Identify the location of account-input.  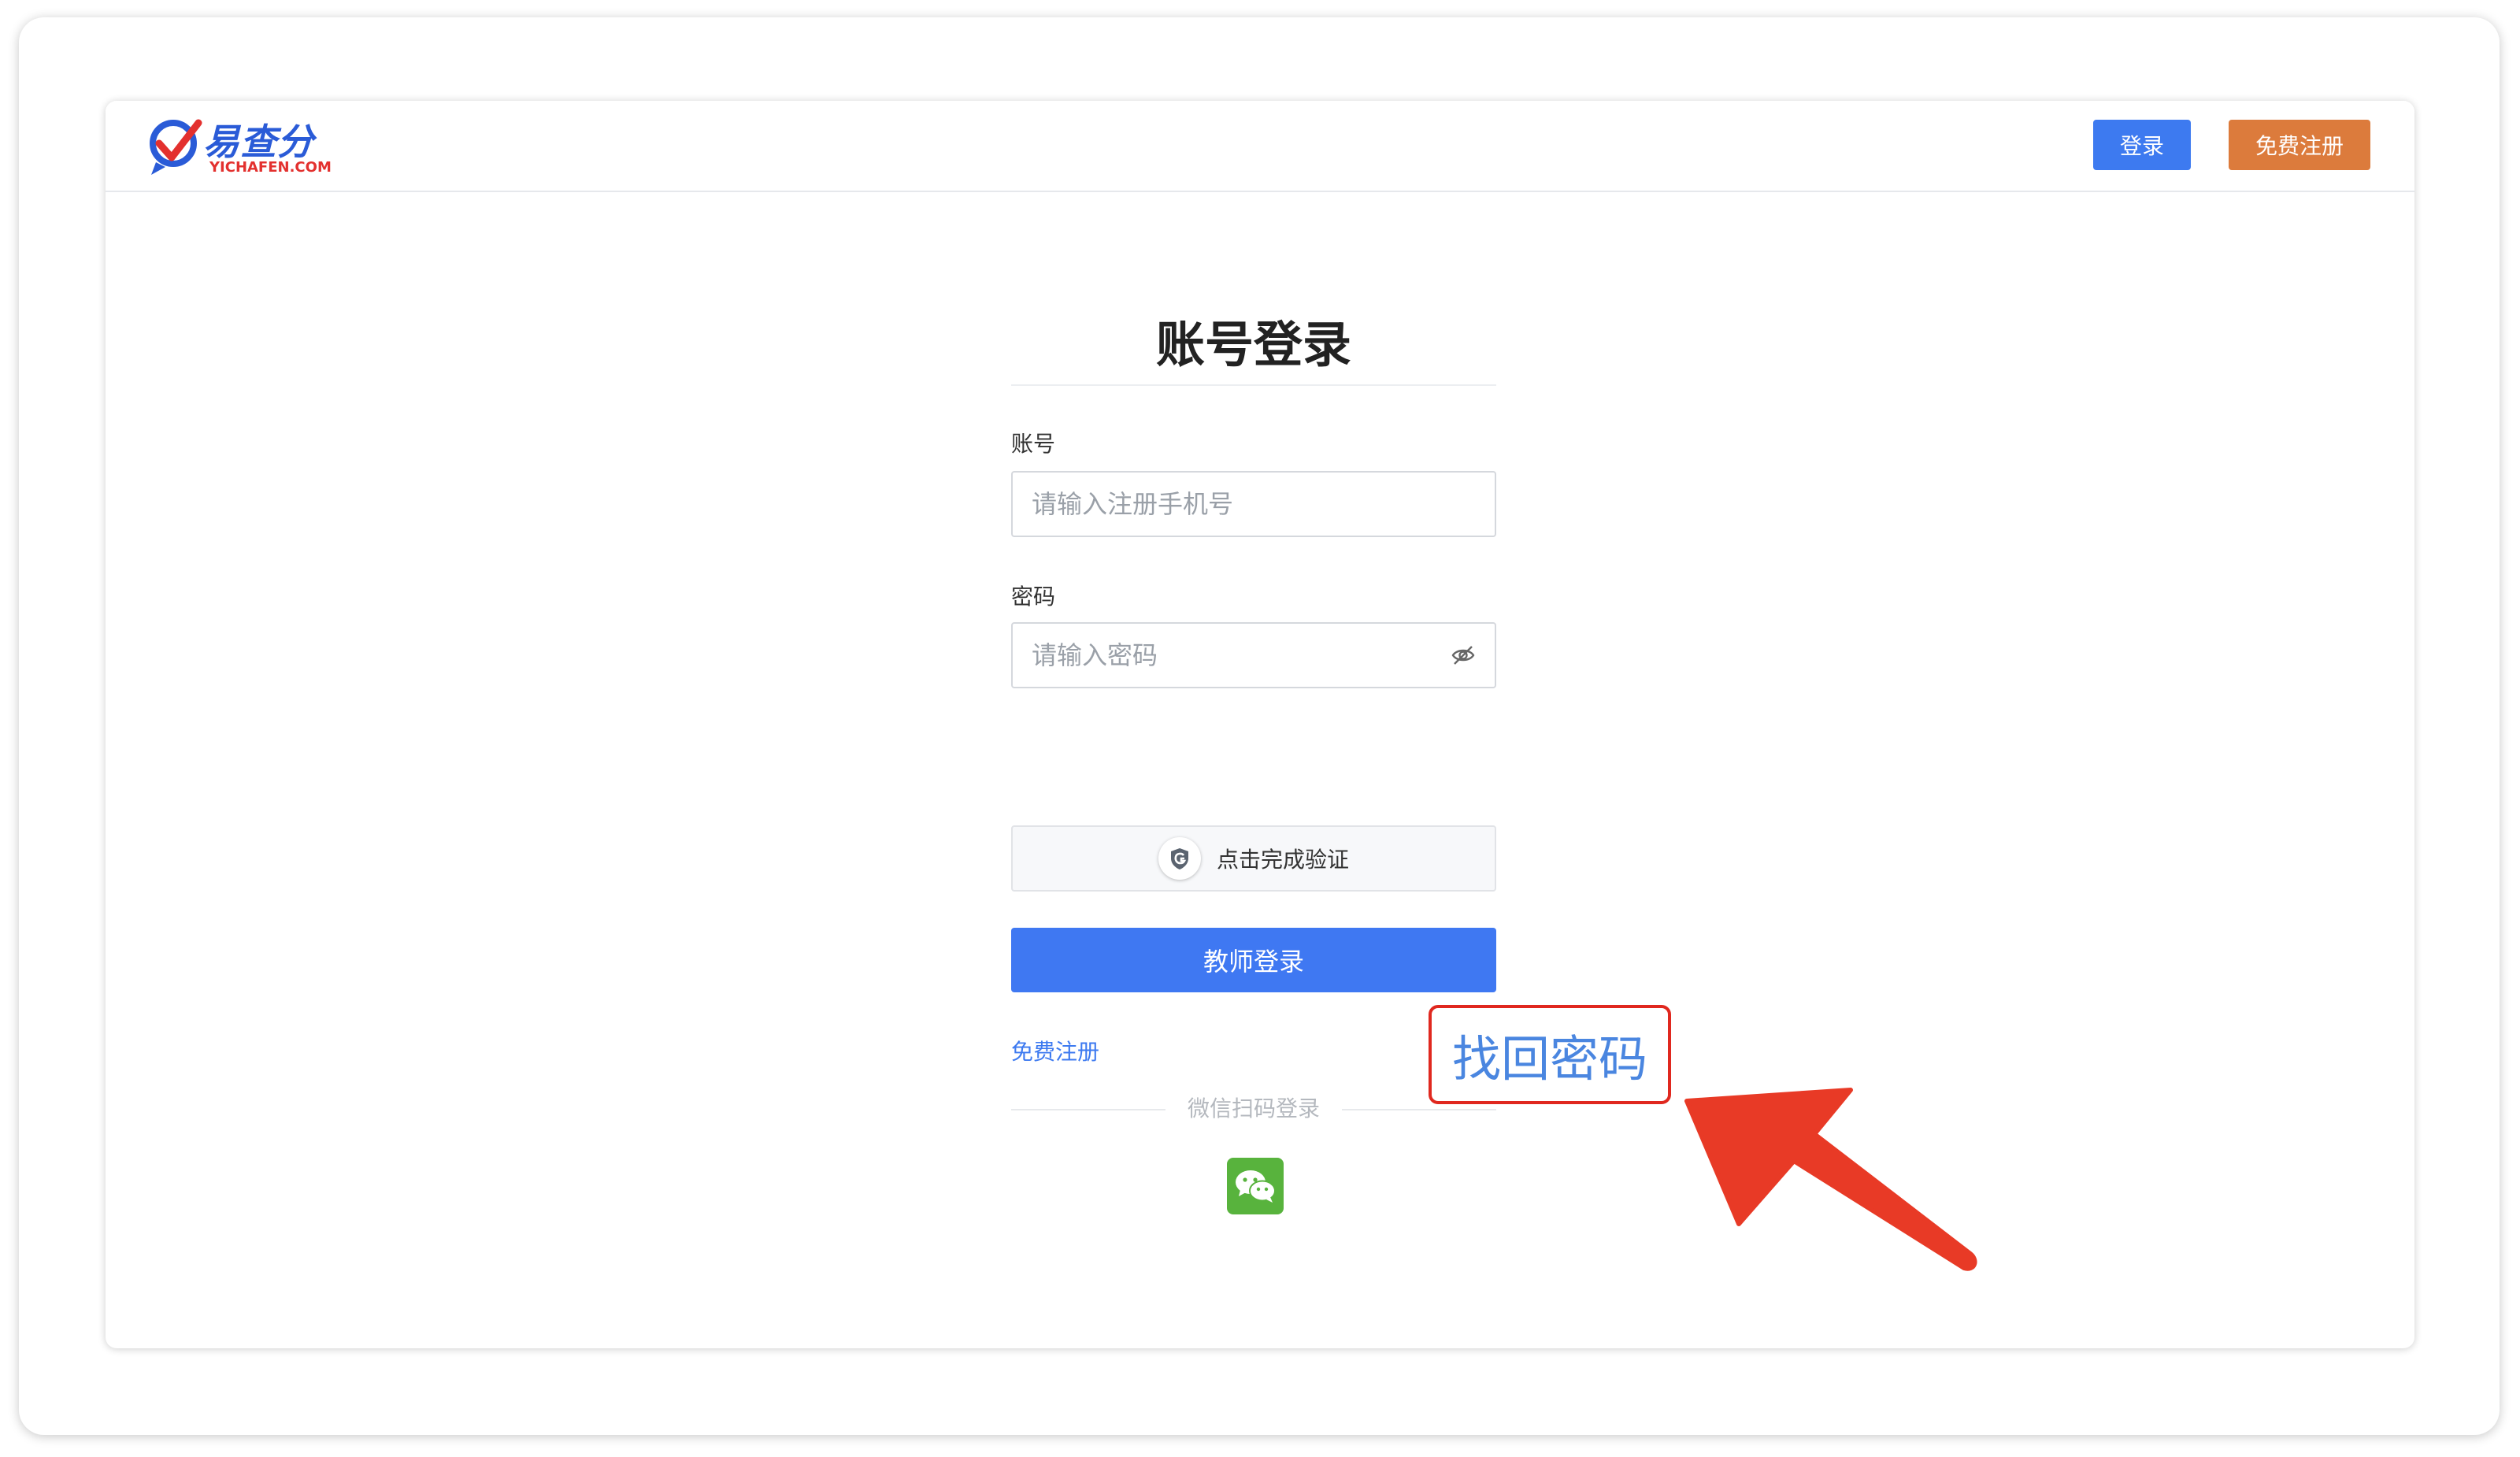
(1236, 504).